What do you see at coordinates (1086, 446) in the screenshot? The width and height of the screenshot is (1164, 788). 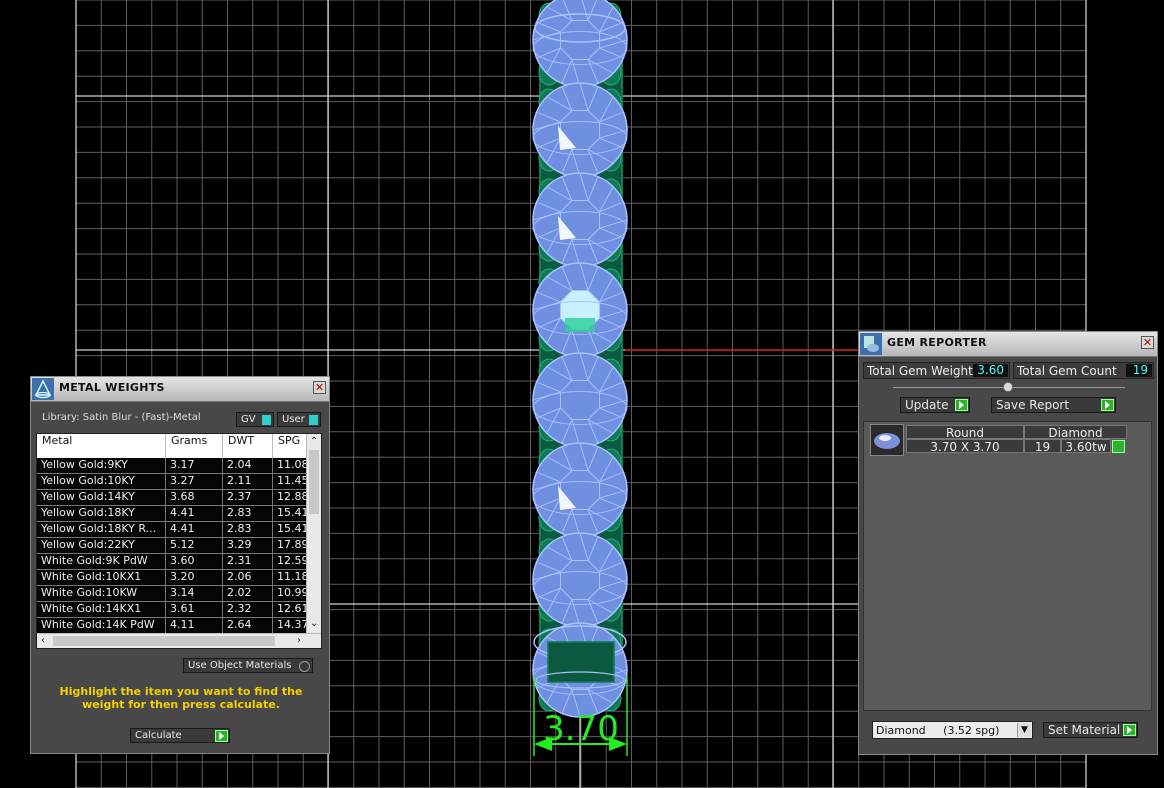 I see `gem-weight-cell: 3.60tw` at bounding box center [1086, 446].